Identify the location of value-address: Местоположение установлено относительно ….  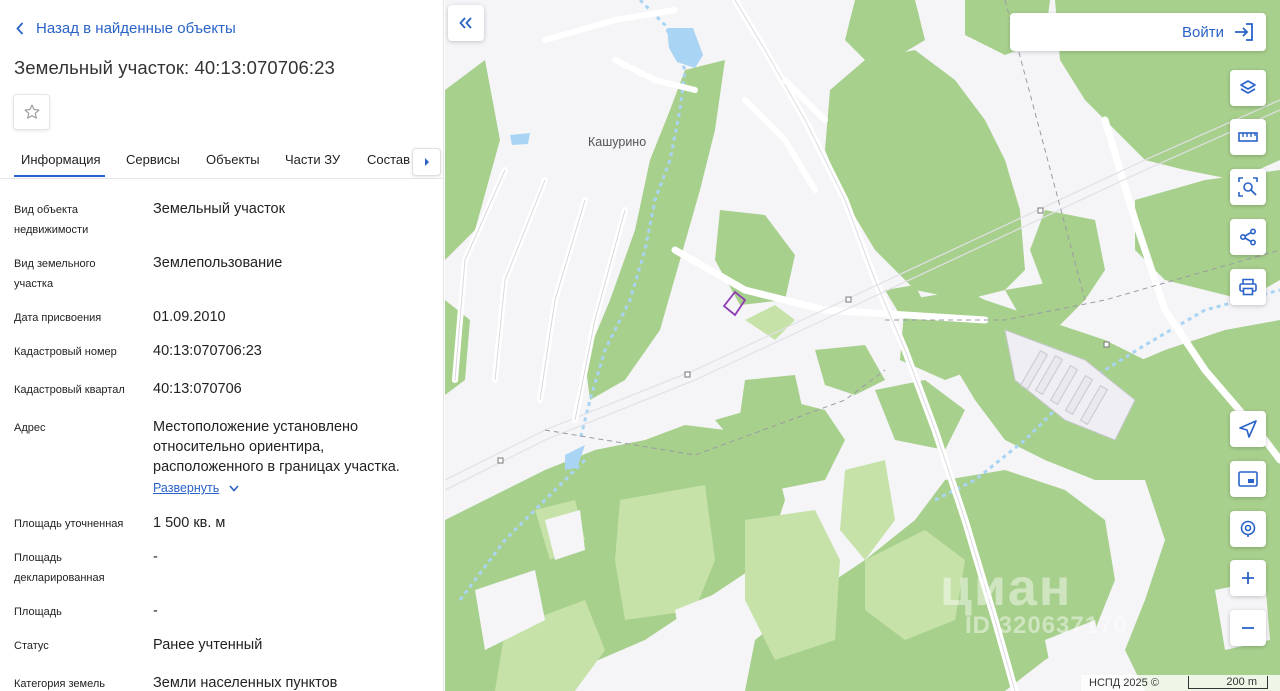
(276, 447).